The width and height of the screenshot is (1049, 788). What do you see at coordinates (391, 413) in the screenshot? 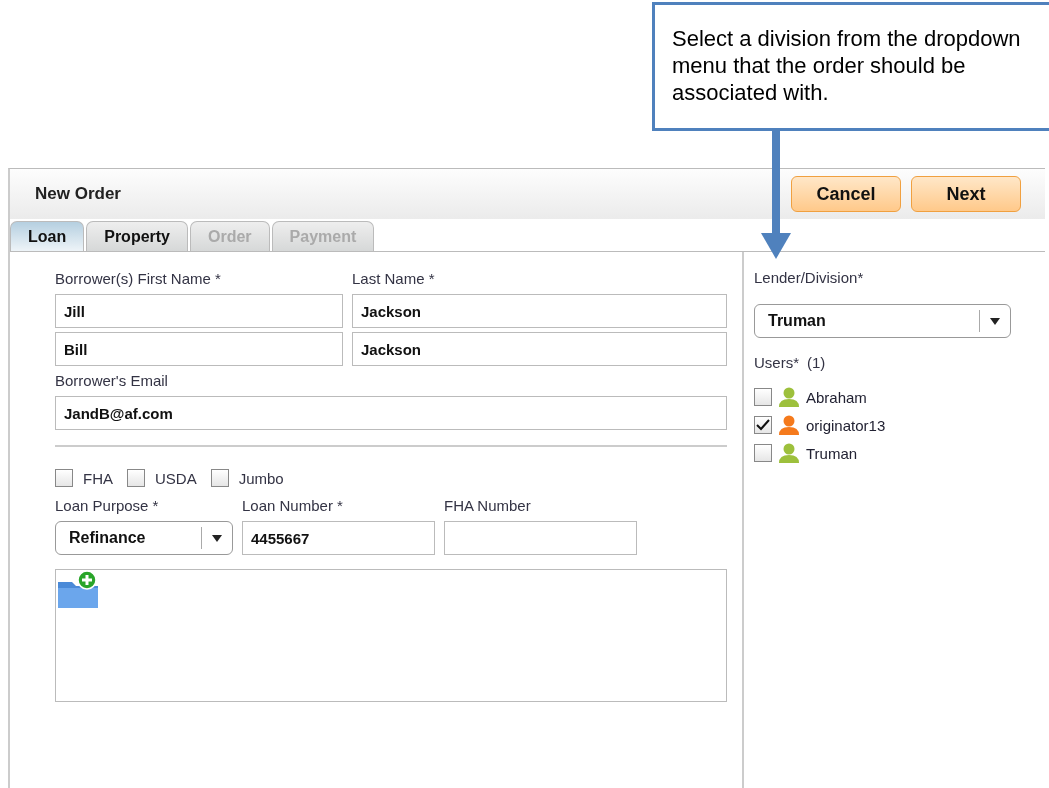
I see `input-field: JandB@af.com` at bounding box center [391, 413].